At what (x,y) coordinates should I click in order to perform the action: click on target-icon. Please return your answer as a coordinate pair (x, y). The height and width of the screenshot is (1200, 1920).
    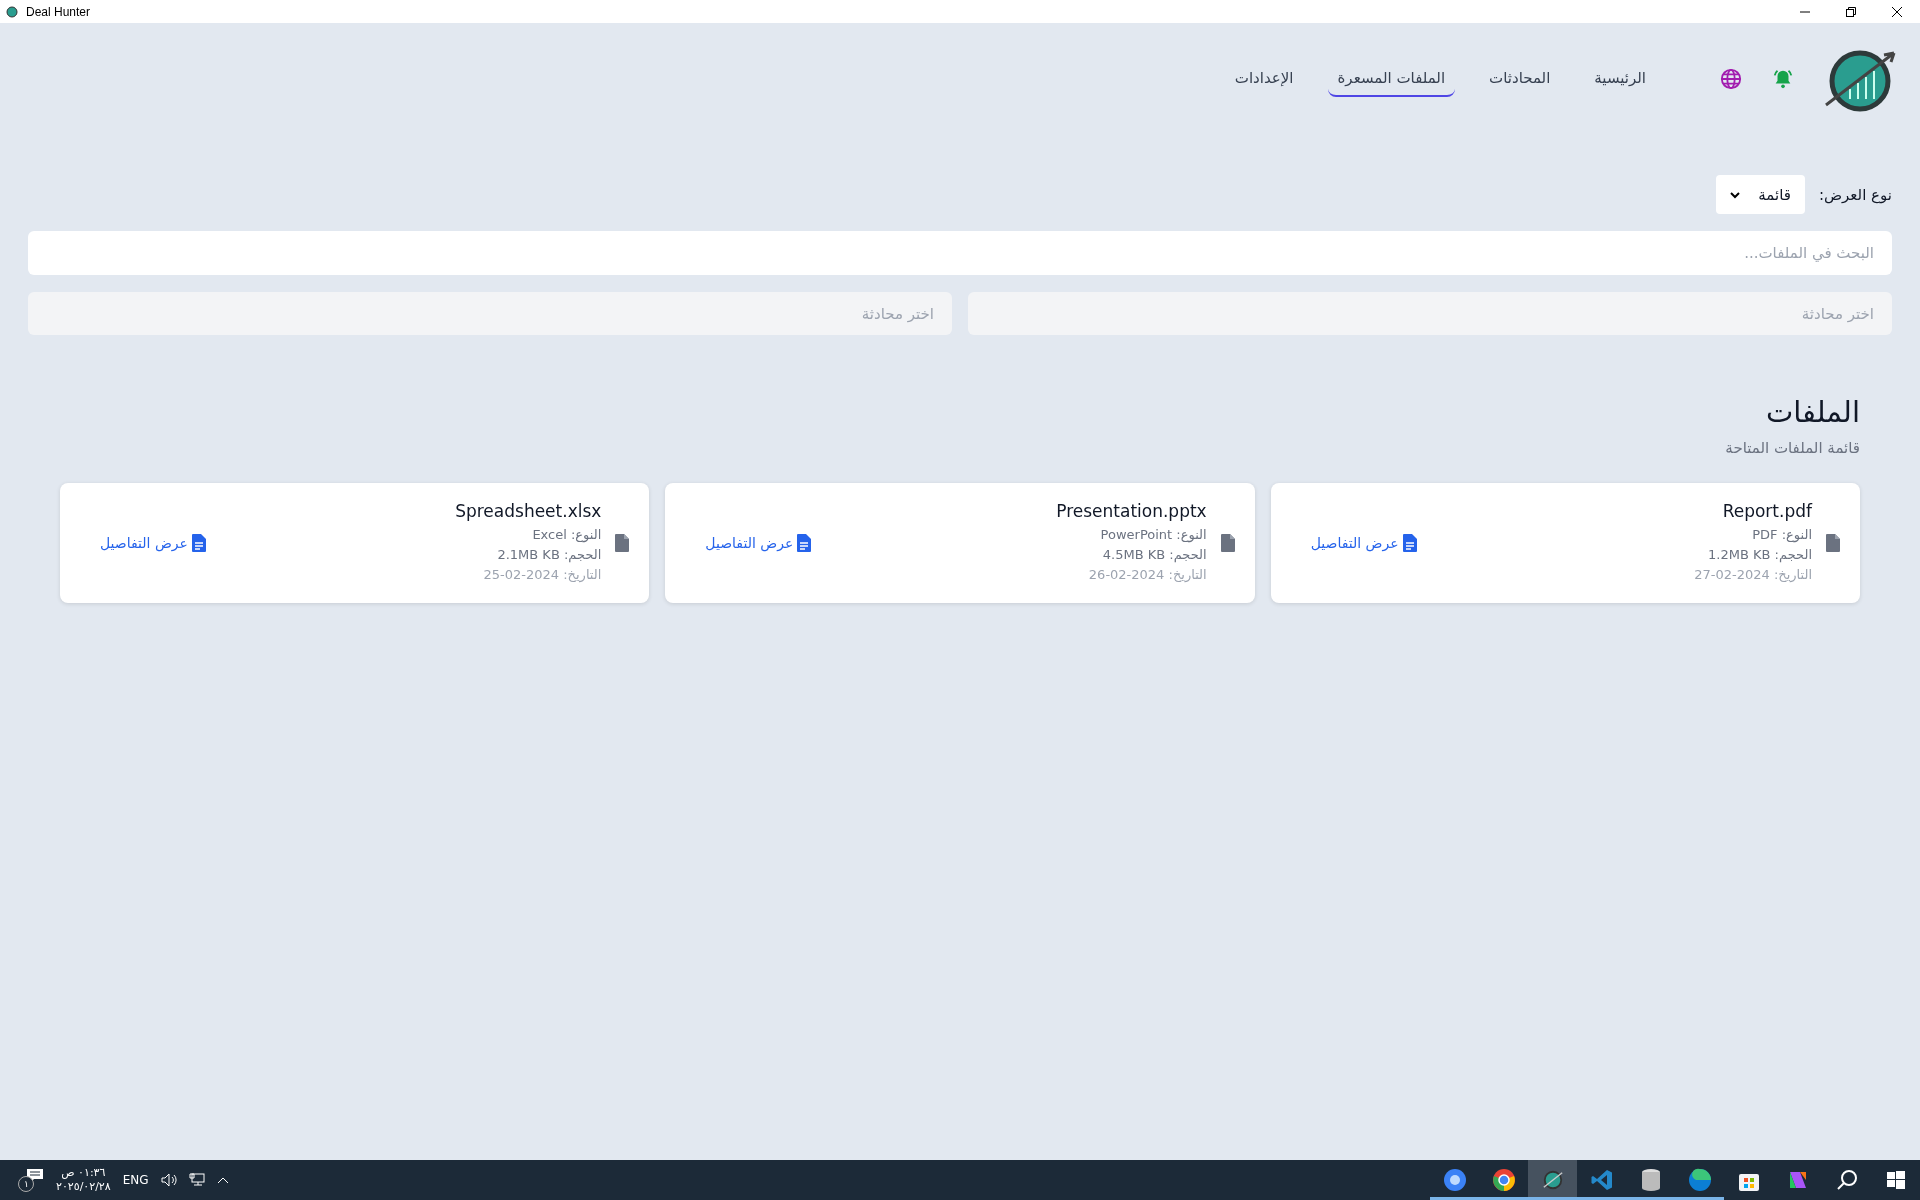
    Looking at the image, I should click on (1552, 1180).